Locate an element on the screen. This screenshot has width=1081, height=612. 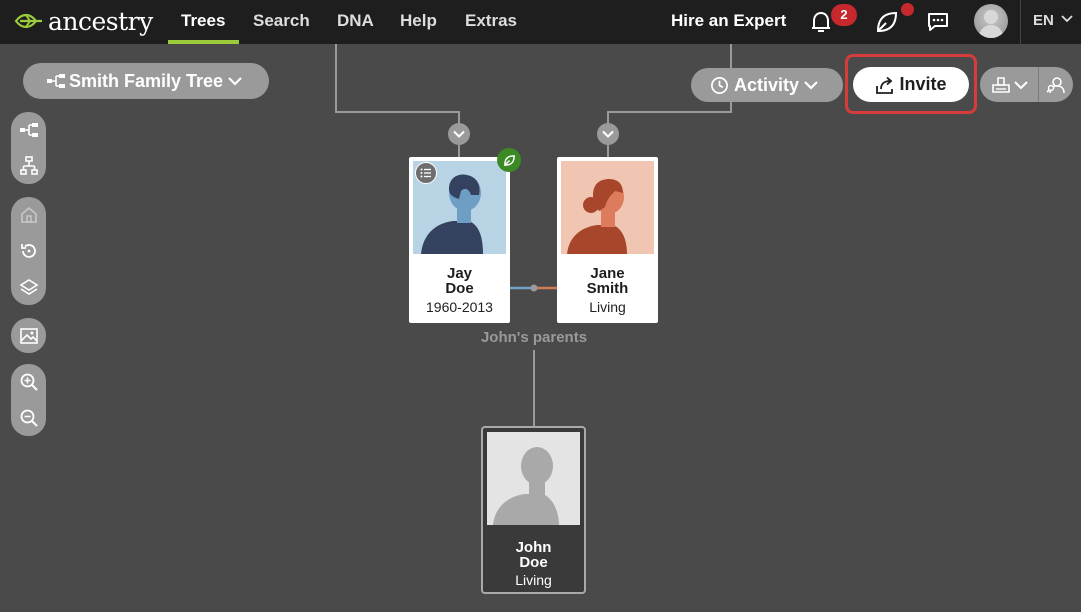
activity-button: Activity is located at coordinates (767, 85).